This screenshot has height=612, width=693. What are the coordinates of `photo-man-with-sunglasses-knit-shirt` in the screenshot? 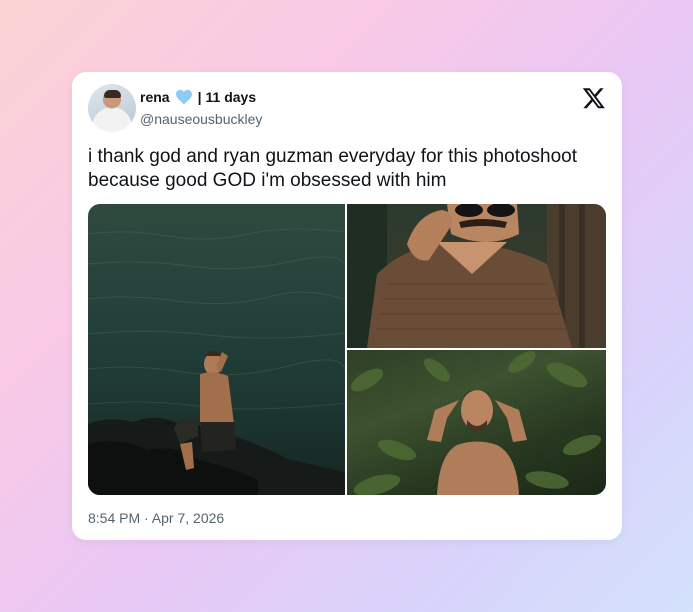 It's located at (476, 276).